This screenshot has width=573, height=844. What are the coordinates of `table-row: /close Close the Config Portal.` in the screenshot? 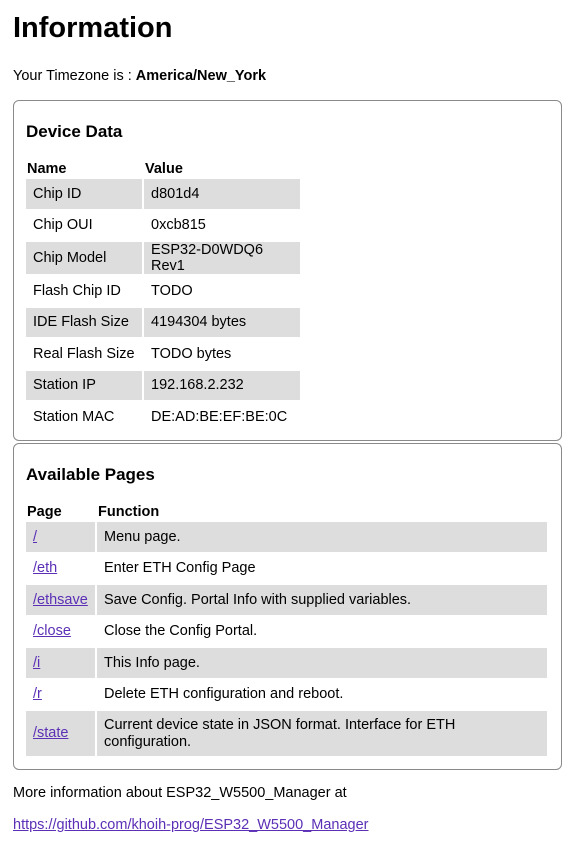 It's located at (286, 632).